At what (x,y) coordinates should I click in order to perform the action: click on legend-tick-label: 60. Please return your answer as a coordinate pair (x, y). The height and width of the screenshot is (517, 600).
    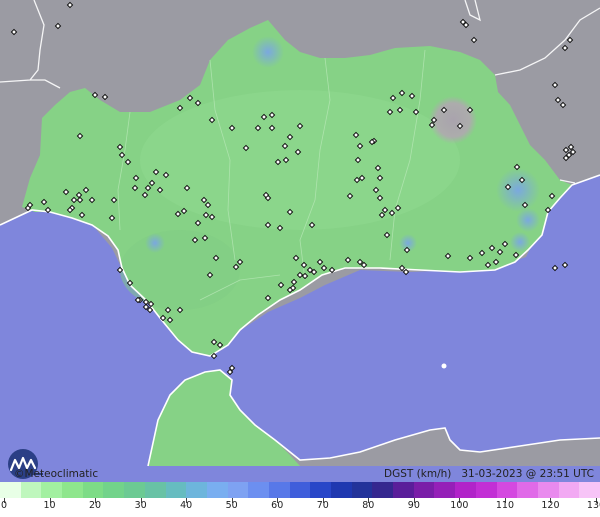
    Looking at the image, I should click on (277, 505).